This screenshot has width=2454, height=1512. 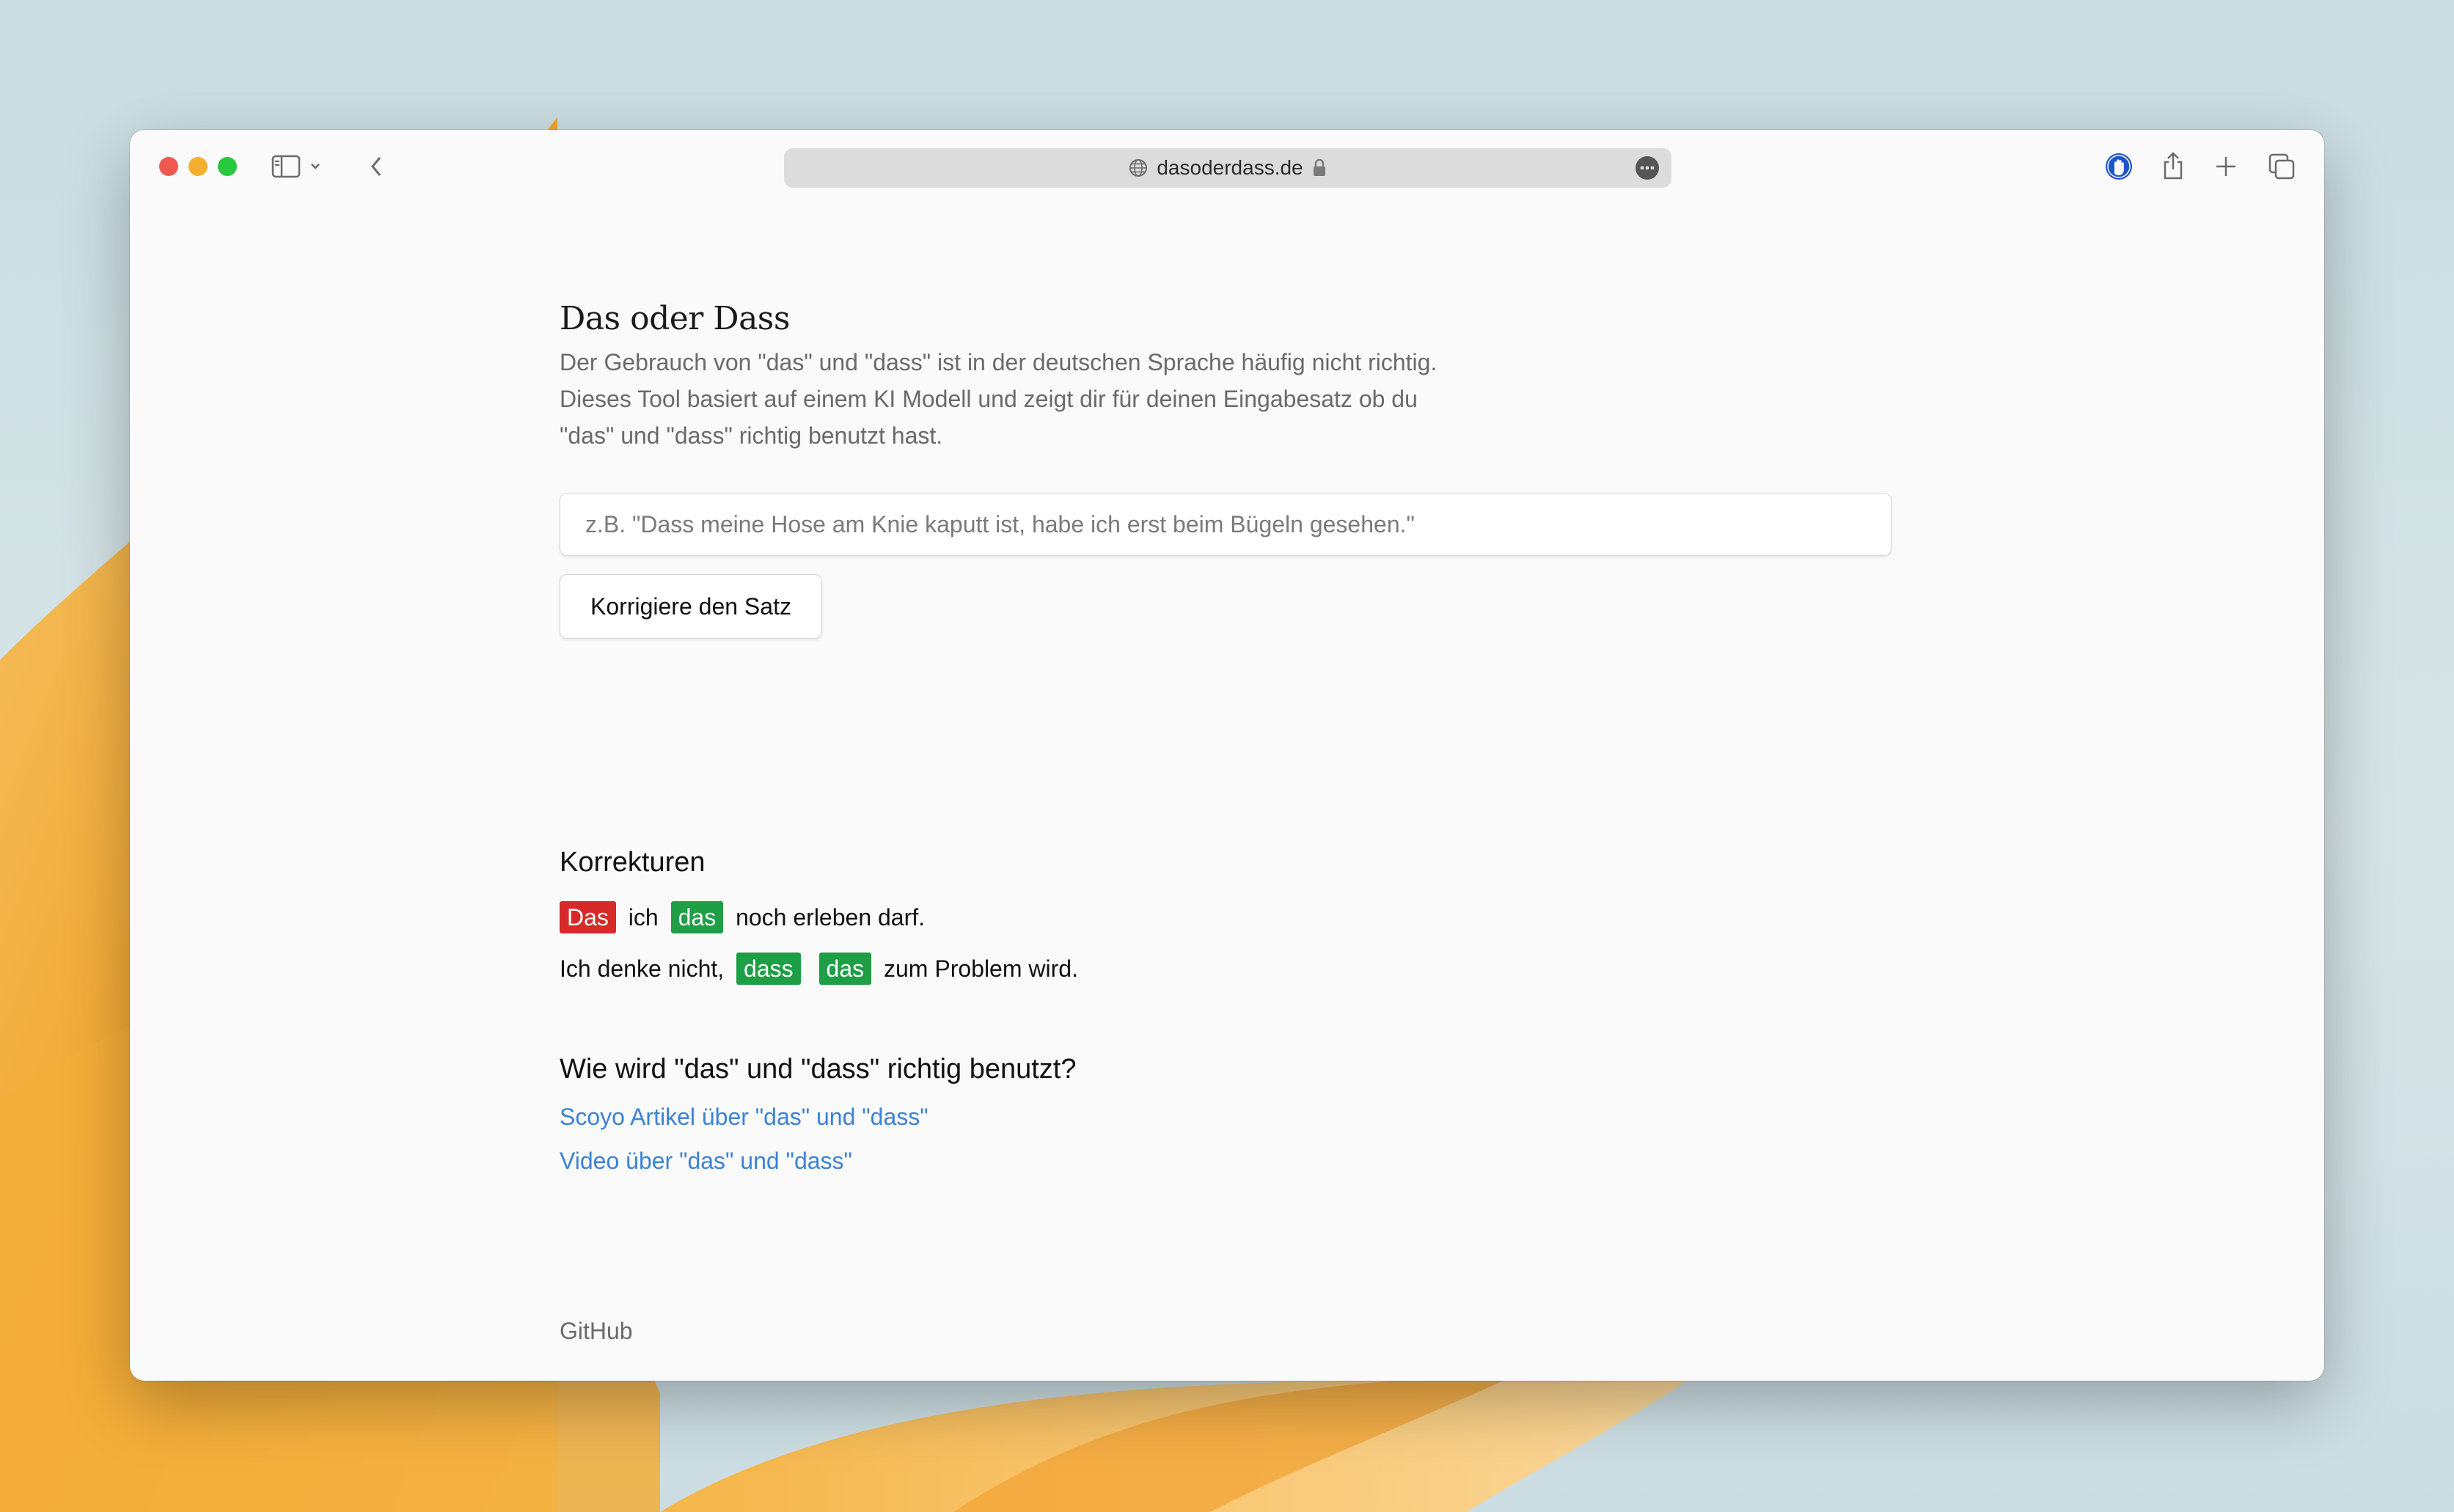 What do you see at coordinates (827, 917) in the screenshot?
I see `sentence-text: noch erleben darf.` at bounding box center [827, 917].